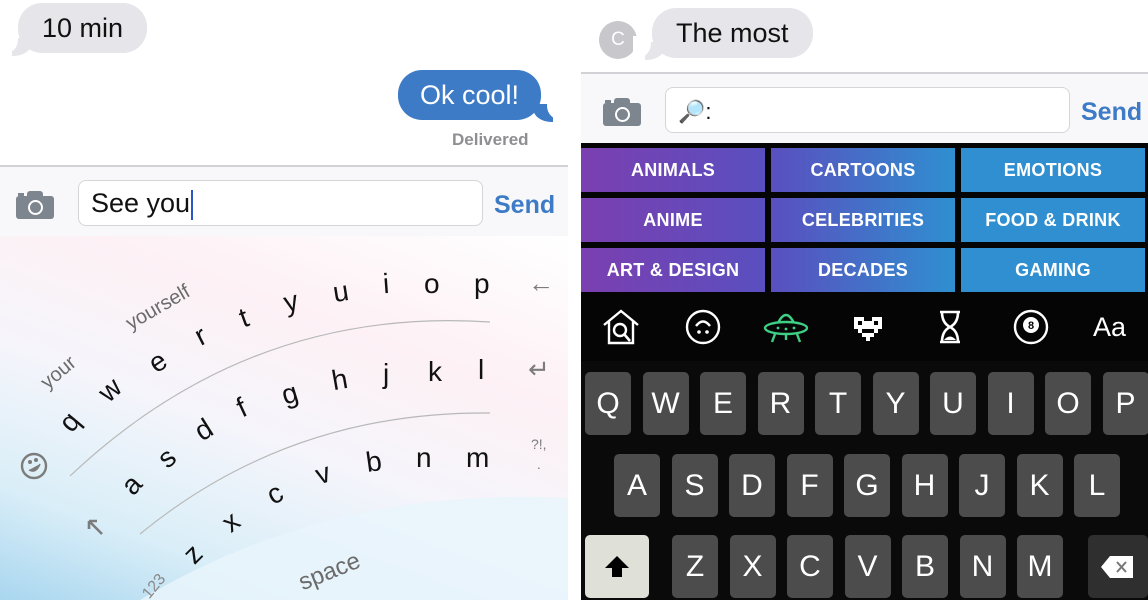 This screenshot has width=1148, height=600. What do you see at coordinates (539, 444) in the screenshot?
I see `punctuation-label: ?!,` at bounding box center [539, 444].